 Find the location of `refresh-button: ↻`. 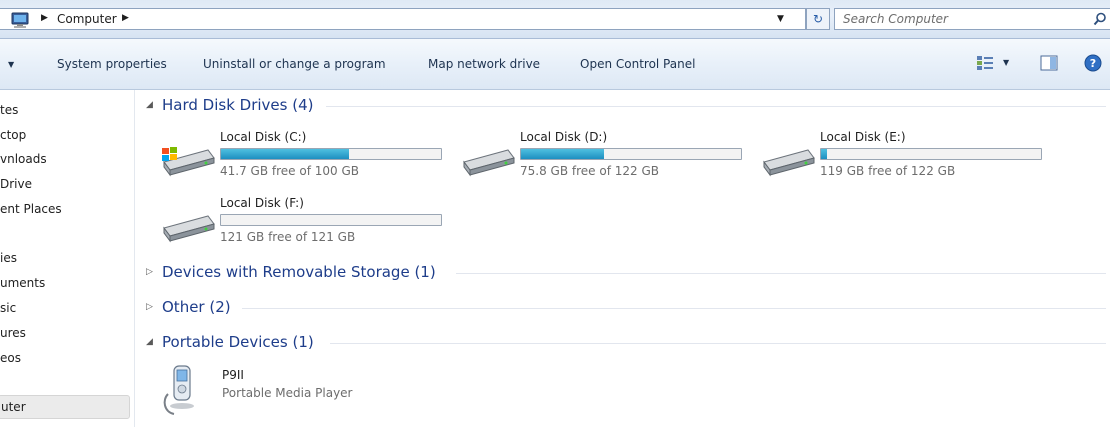

refresh-button: ↻ is located at coordinates (818, 19).